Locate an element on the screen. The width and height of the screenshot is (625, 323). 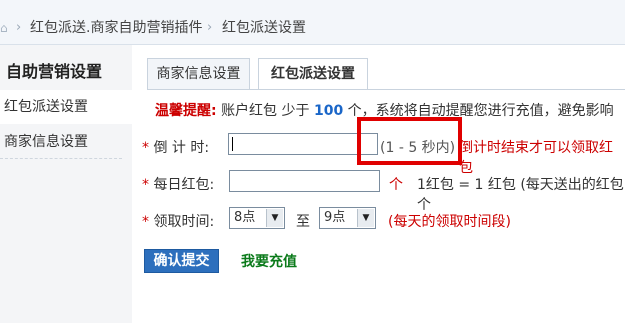
time-to-select: 9点 ▼ is located at coordinates (347, 218).